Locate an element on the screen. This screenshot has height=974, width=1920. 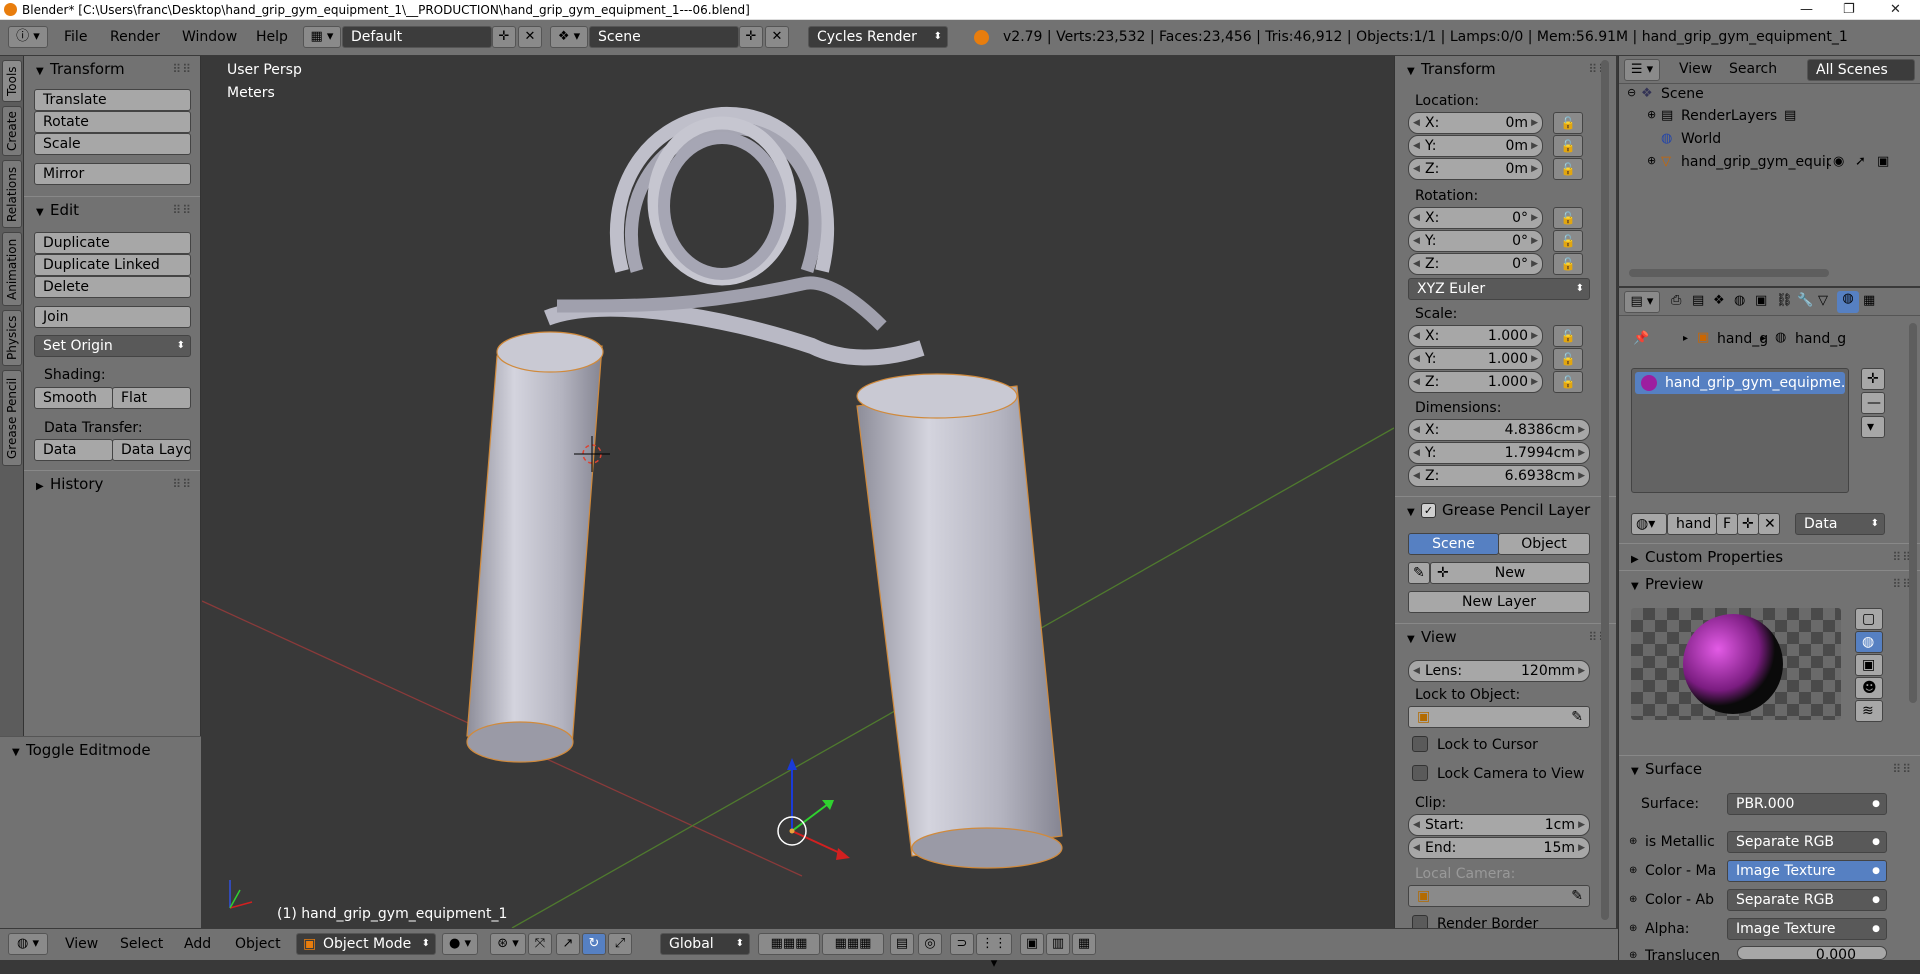
rotation-y-field: ◀ Y: 0° ▶ is located at coordinates (1475, 241).